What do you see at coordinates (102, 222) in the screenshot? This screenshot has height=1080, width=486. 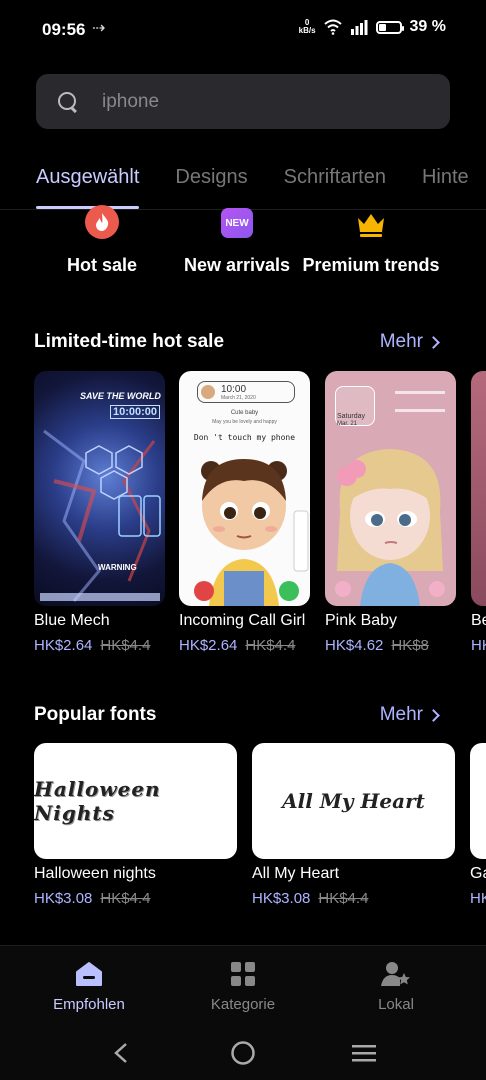 I see `flame-icon` at bounding box center [102, 222].